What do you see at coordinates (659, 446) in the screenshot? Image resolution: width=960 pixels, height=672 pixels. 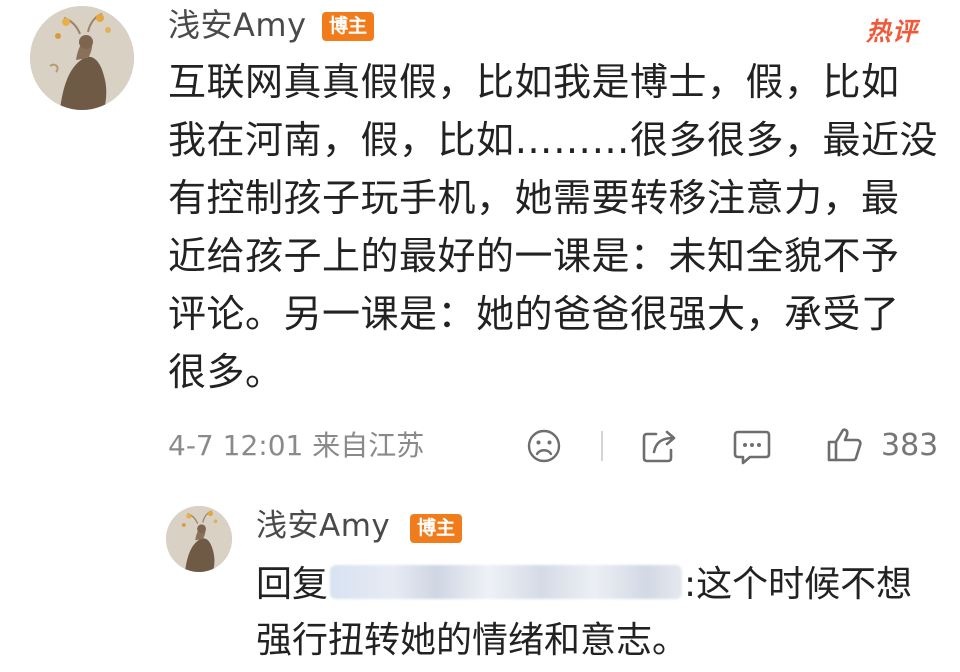 I see `share-icon` at bounding box center [659, 446].